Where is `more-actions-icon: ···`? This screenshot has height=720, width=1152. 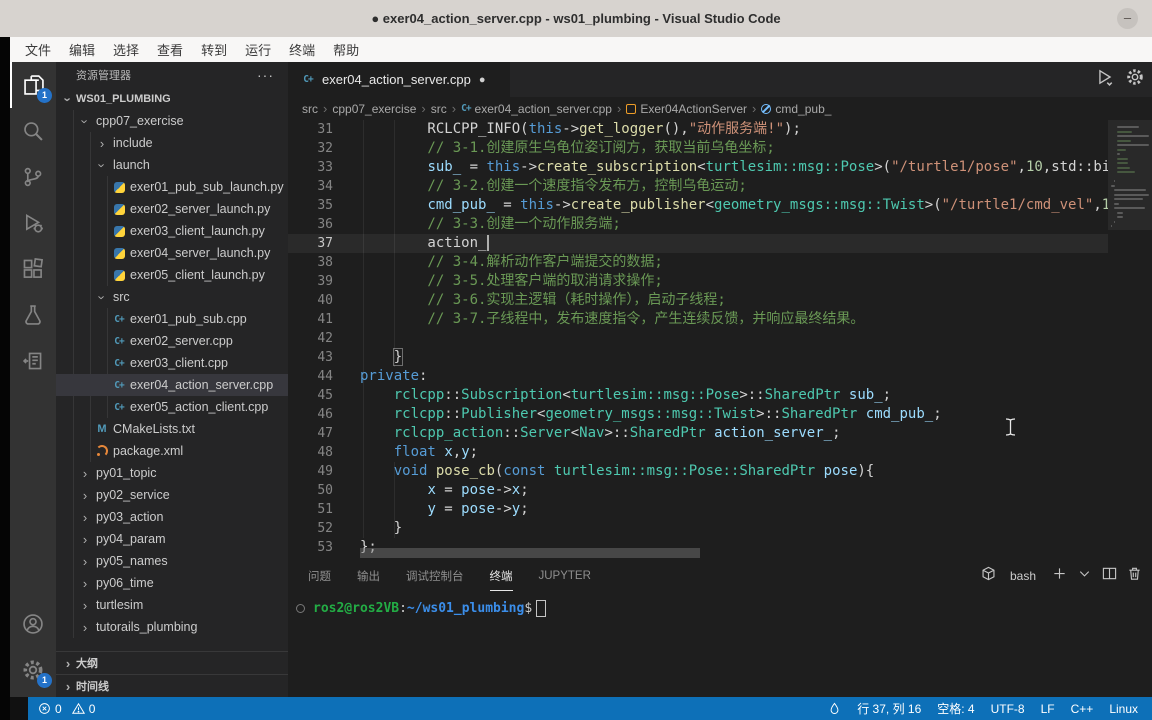 more-actions-icon: ··· is located at coordinates (265, 75).